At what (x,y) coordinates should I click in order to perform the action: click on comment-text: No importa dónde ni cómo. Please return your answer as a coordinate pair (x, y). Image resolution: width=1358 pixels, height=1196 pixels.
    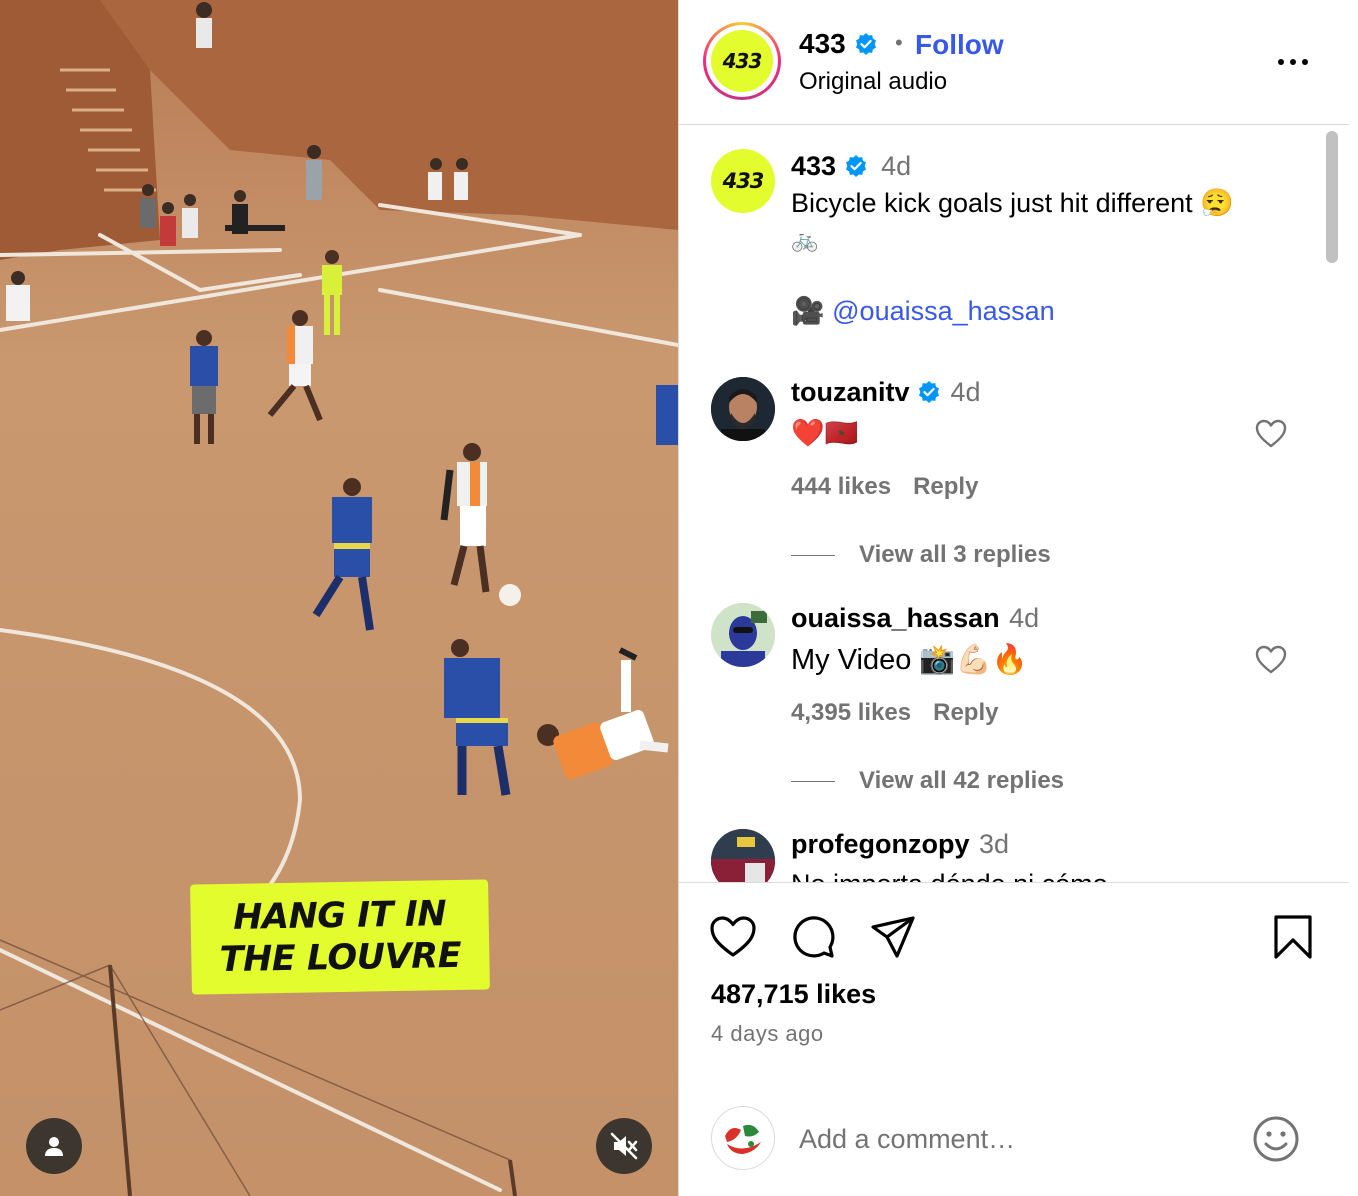
    Looking at the image, I should click on (949, 875).